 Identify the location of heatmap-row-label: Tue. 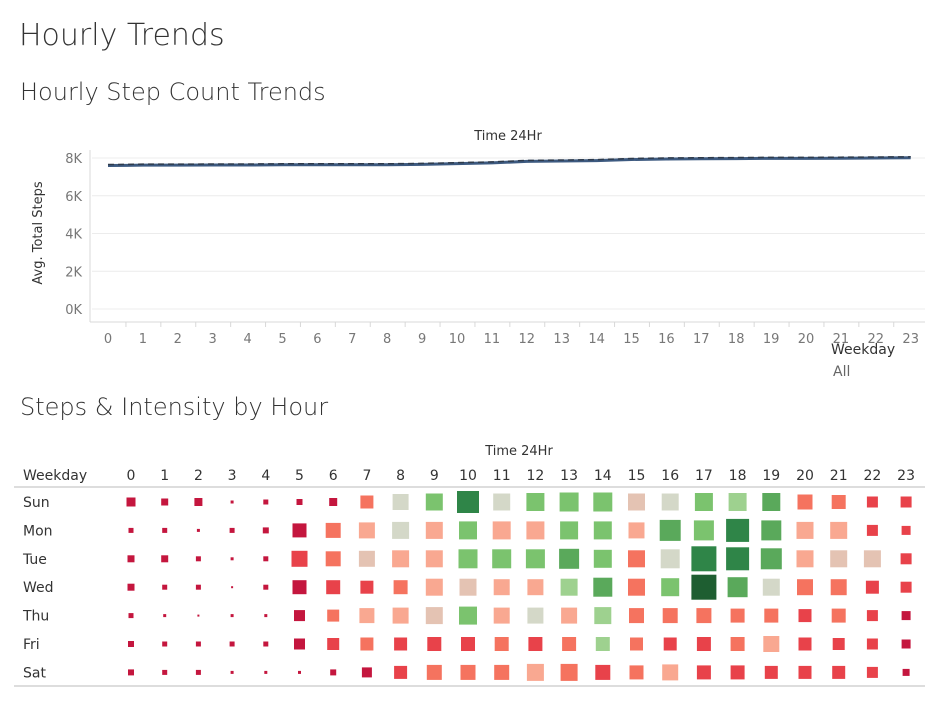
(34, 560).